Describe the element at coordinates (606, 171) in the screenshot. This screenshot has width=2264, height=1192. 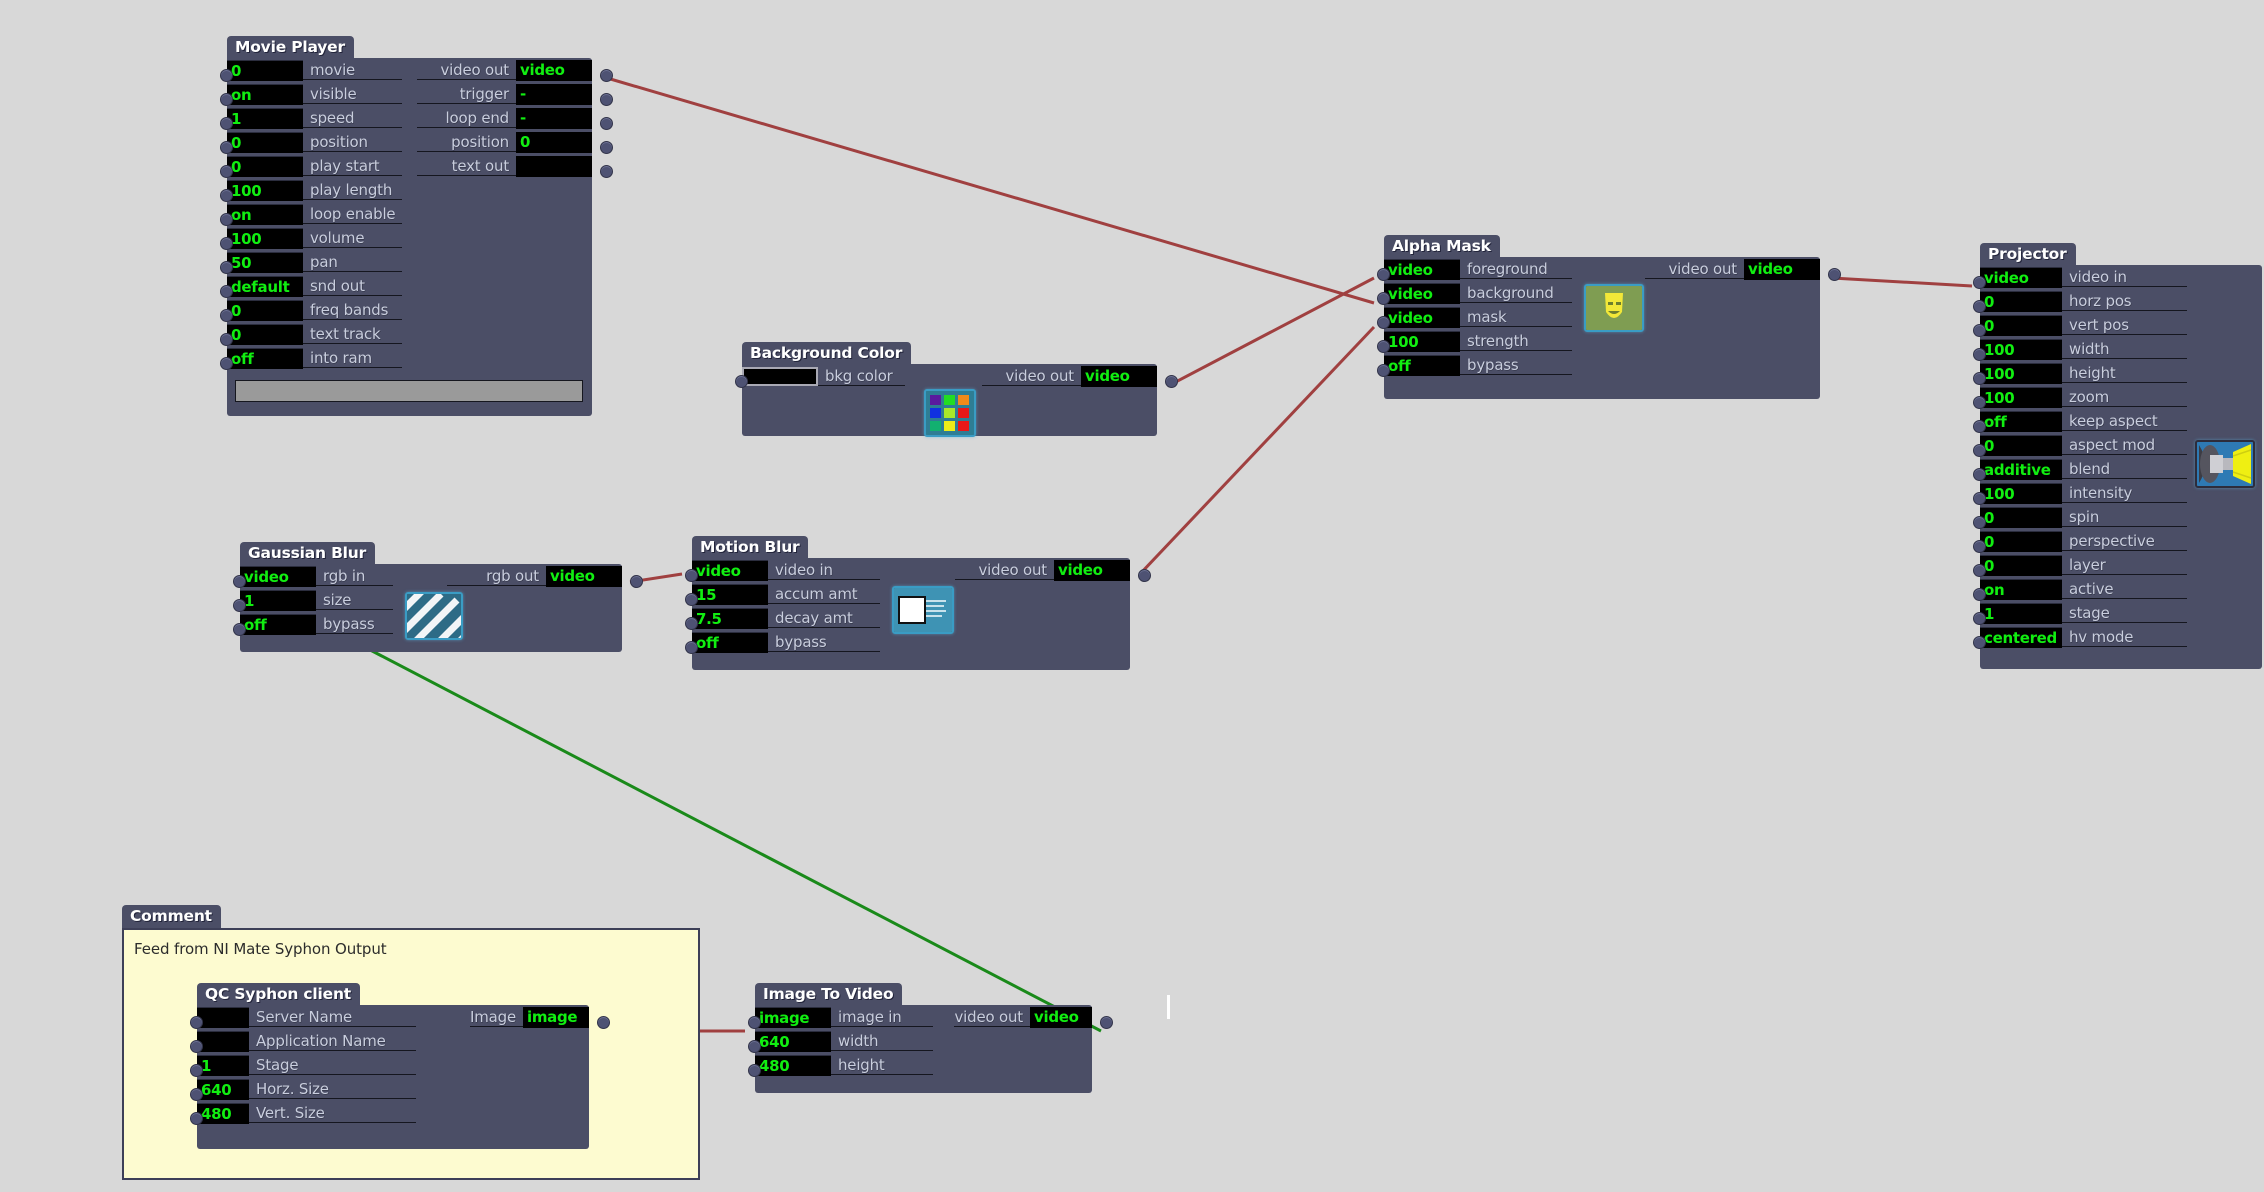
I see `port-out-text-out` at that location.